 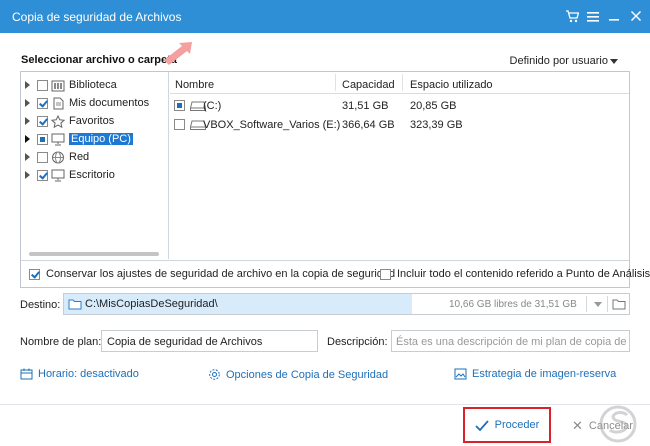 What do you see at coordinates (94, 157) in the screenshot?
I see `tree-item-red: Red` at bounding box center [94, 157].